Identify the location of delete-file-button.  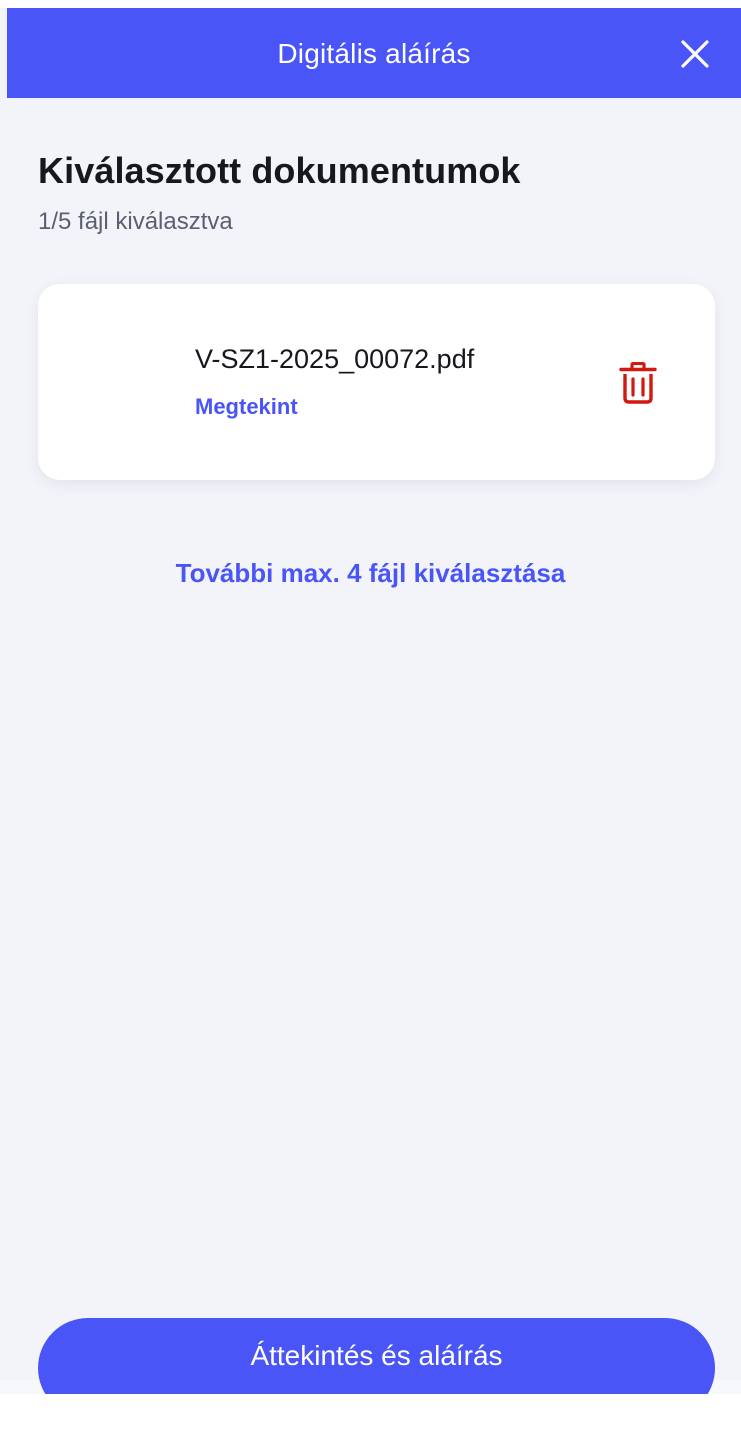
(638, 383).